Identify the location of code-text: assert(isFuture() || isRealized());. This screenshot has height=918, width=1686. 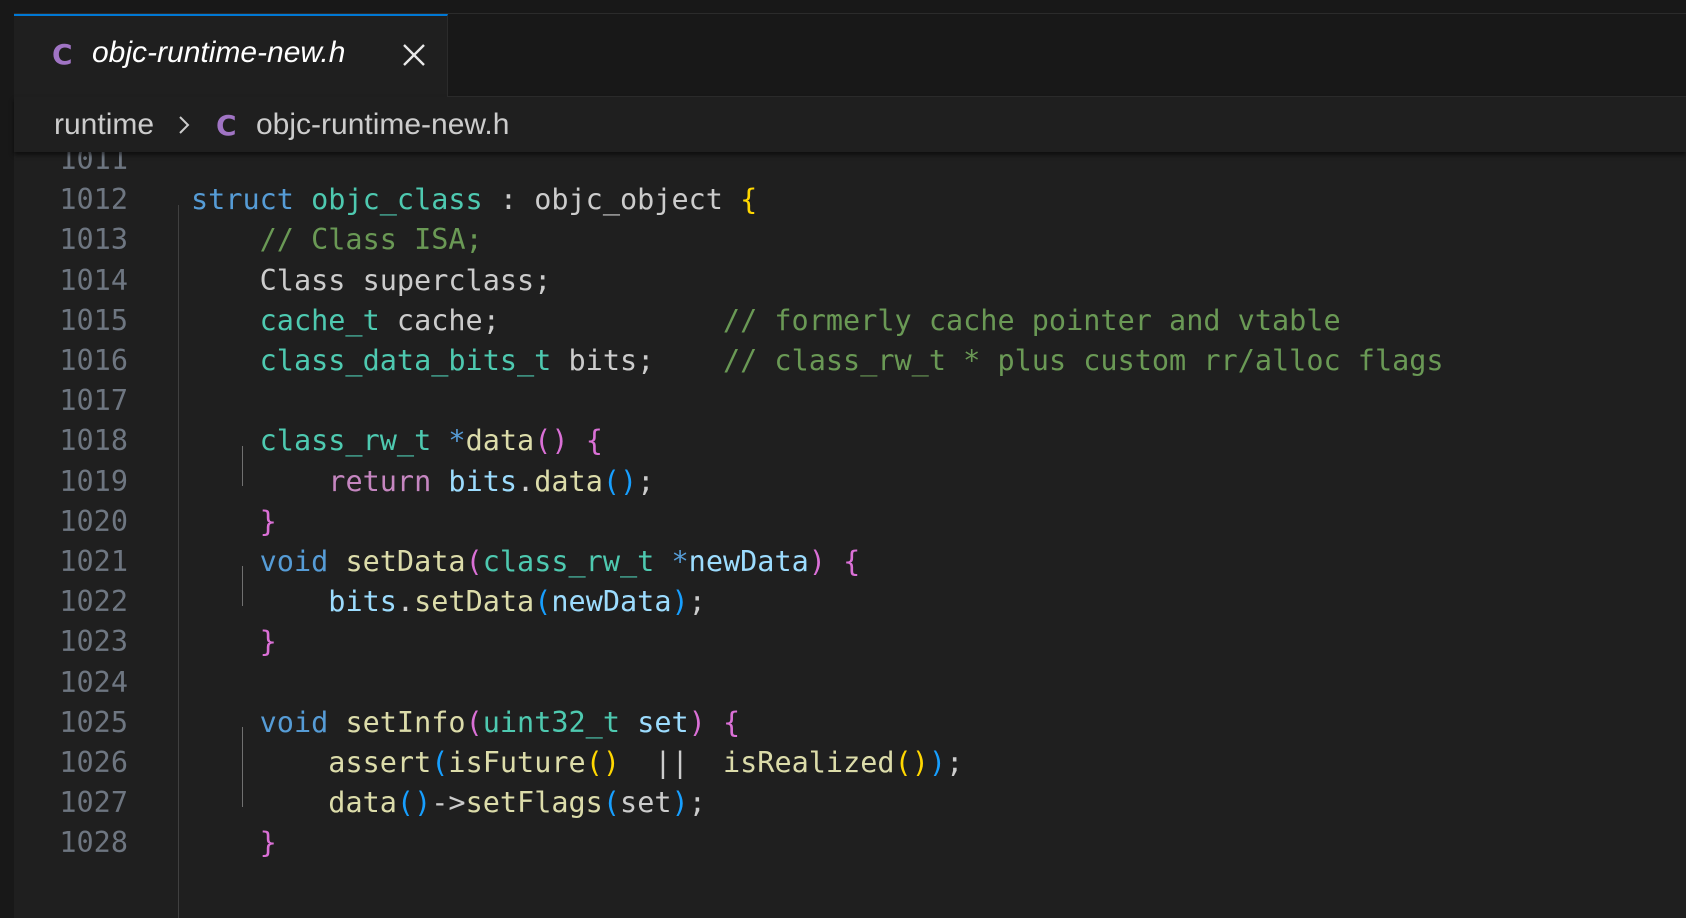
(577, 762).